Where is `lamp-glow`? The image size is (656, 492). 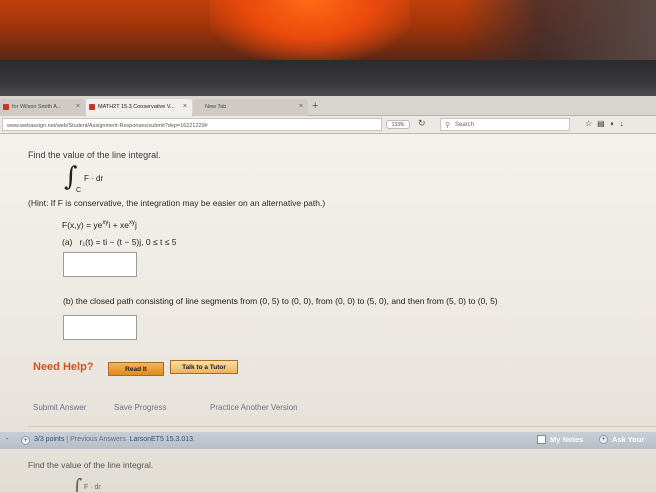
lamp-glow is located at coordinates (310, 30).